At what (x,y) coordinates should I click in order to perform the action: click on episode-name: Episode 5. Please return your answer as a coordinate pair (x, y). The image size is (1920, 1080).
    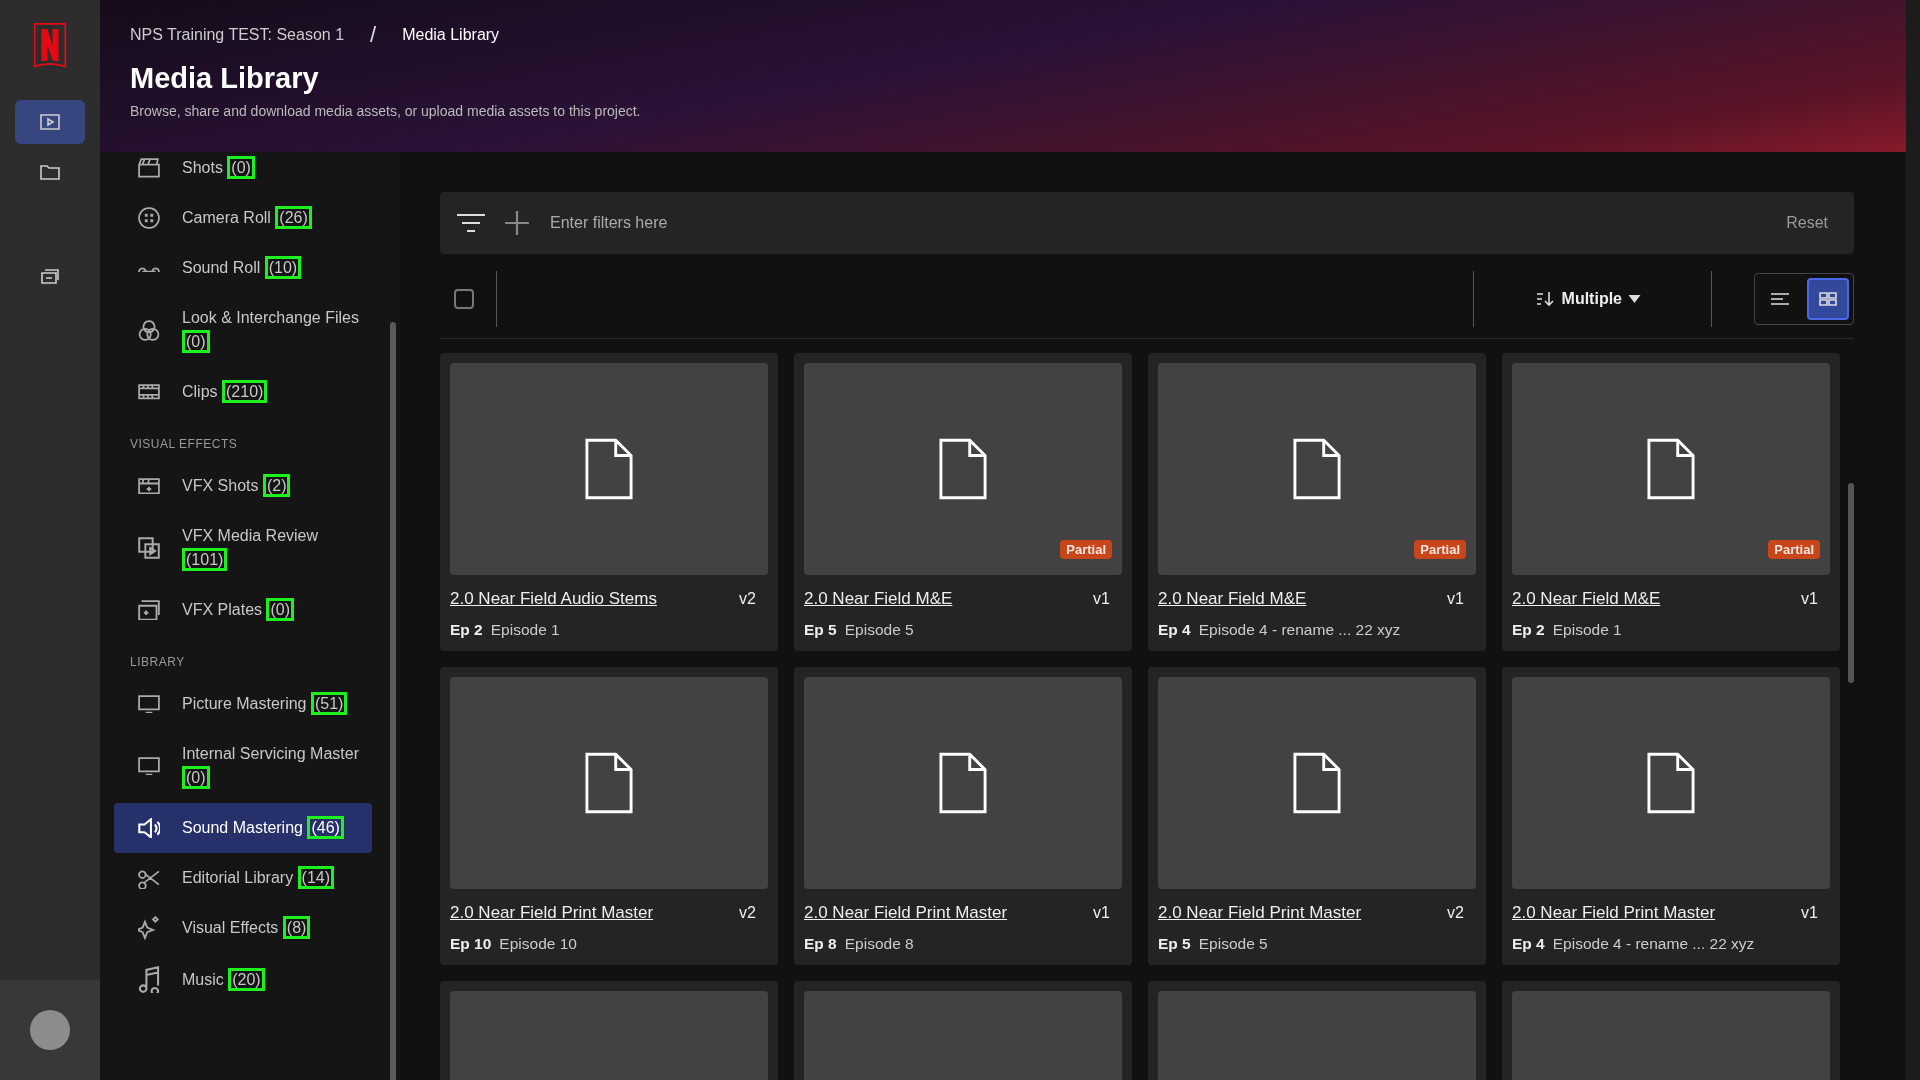
    Looking at the image, I should click on (1233, 944).